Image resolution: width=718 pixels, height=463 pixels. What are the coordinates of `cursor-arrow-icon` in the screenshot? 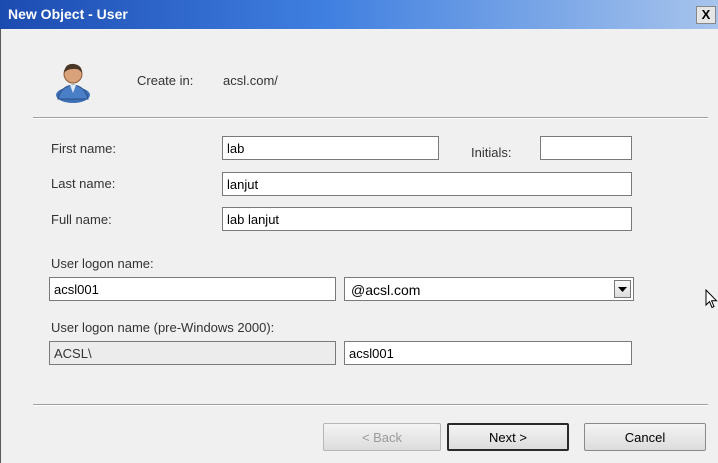 It's located at (711, 299).